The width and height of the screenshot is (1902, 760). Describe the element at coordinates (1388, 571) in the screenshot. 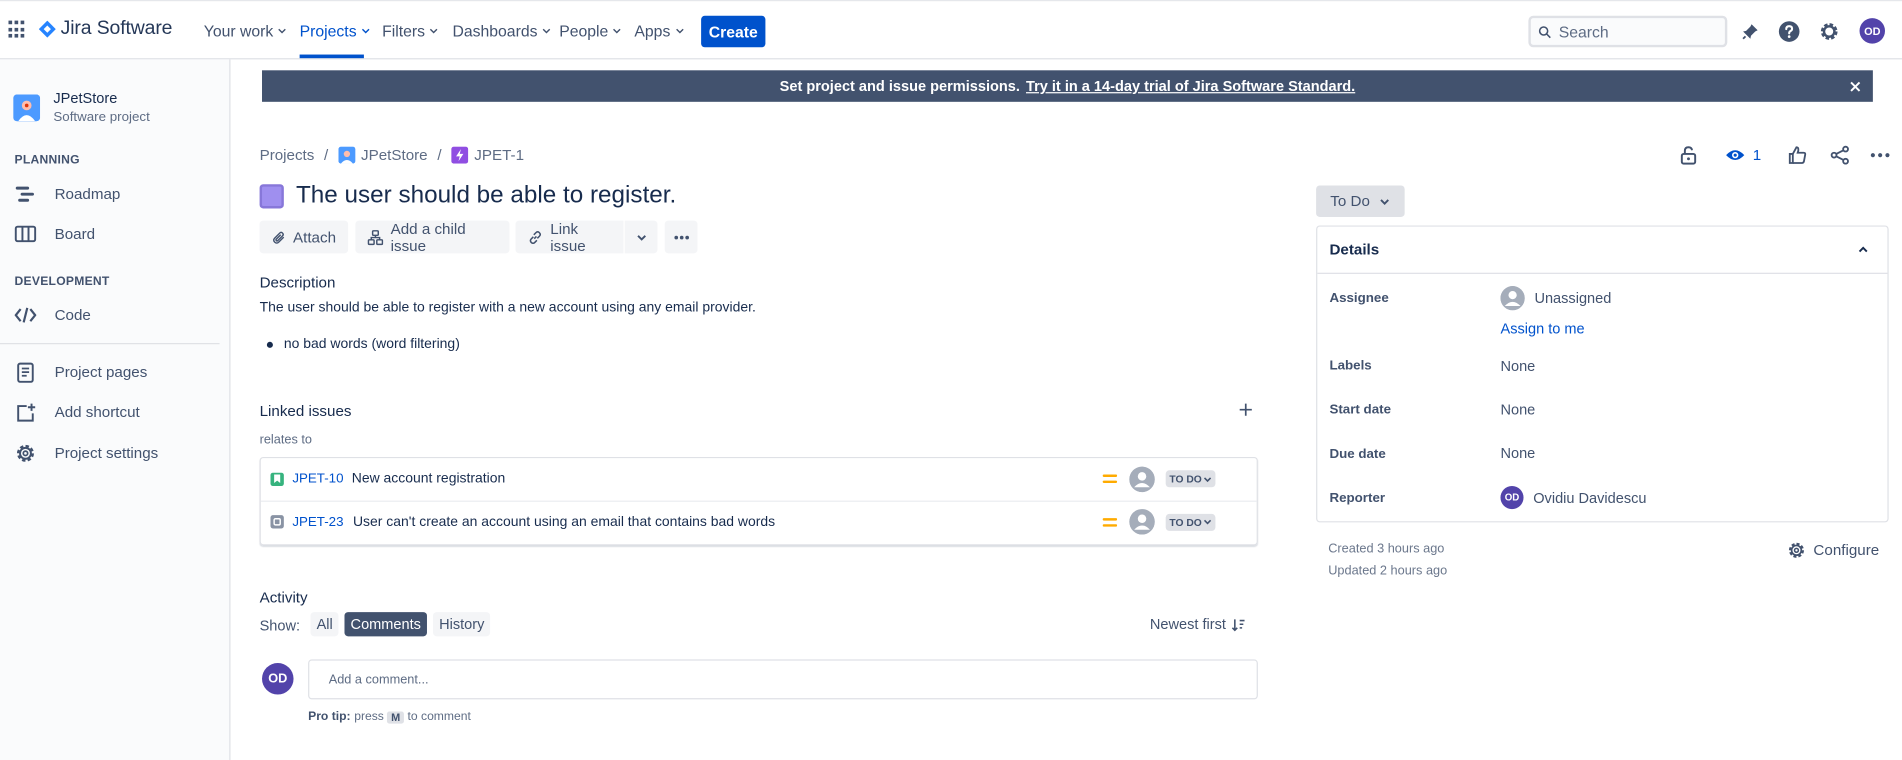

I see `updated-timestamp: Updated 2 hours ago` at that location.